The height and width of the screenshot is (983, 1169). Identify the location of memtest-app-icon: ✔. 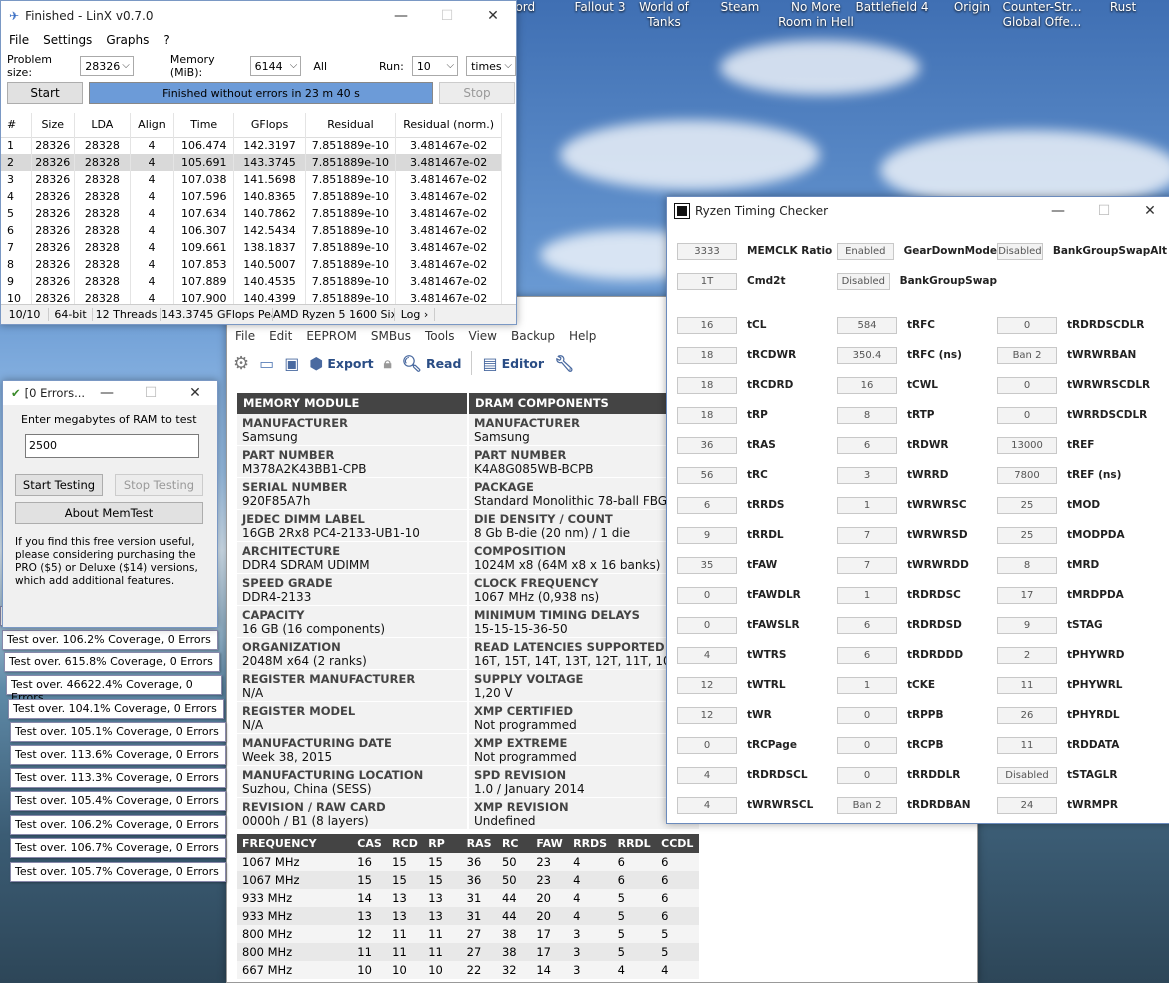
(16, 393).